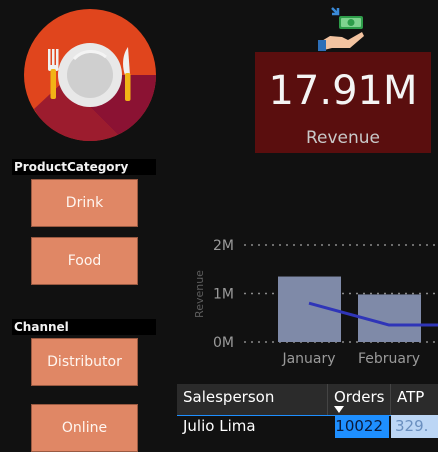 The image size is (438, 452). Describe the element at coordinates (84, 327) in the screenshot. I see `channel-slicer-title: Channel` at that location.